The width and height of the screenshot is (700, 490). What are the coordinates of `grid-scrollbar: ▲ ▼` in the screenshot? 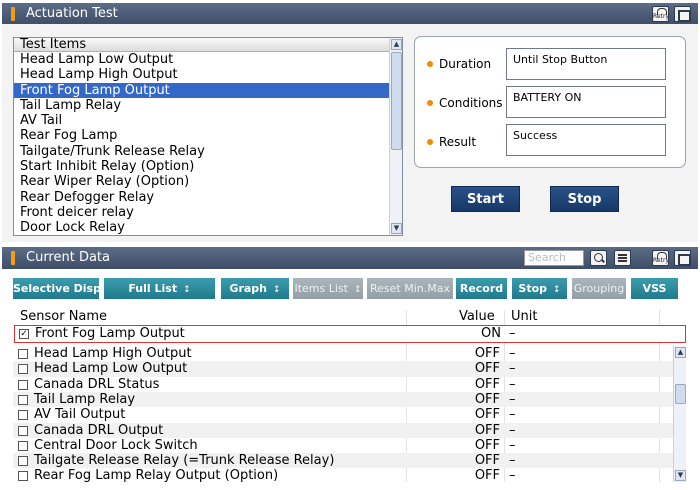 It's located at (679, 414).